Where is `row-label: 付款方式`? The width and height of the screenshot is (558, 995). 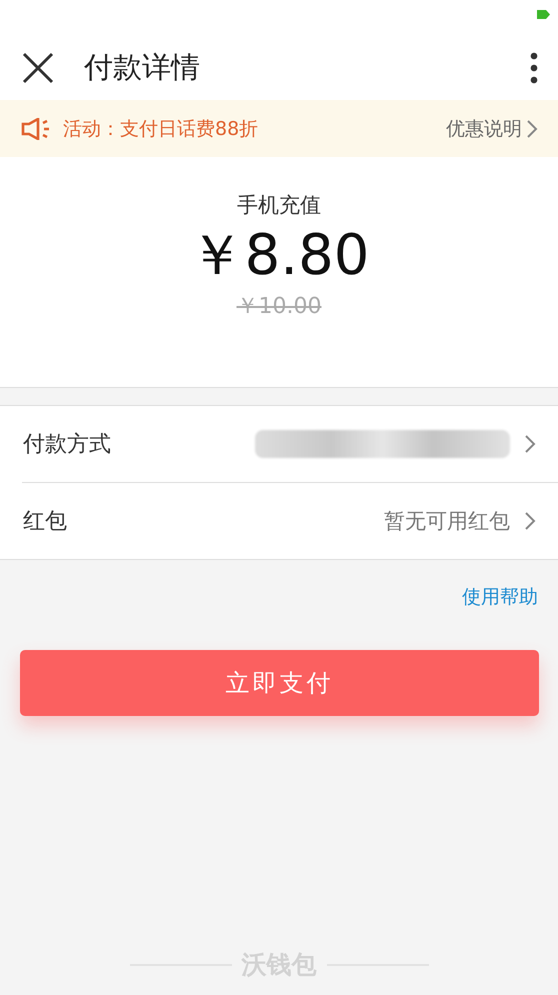
row-label: 付款方式 is located at coordinates (67, 445).